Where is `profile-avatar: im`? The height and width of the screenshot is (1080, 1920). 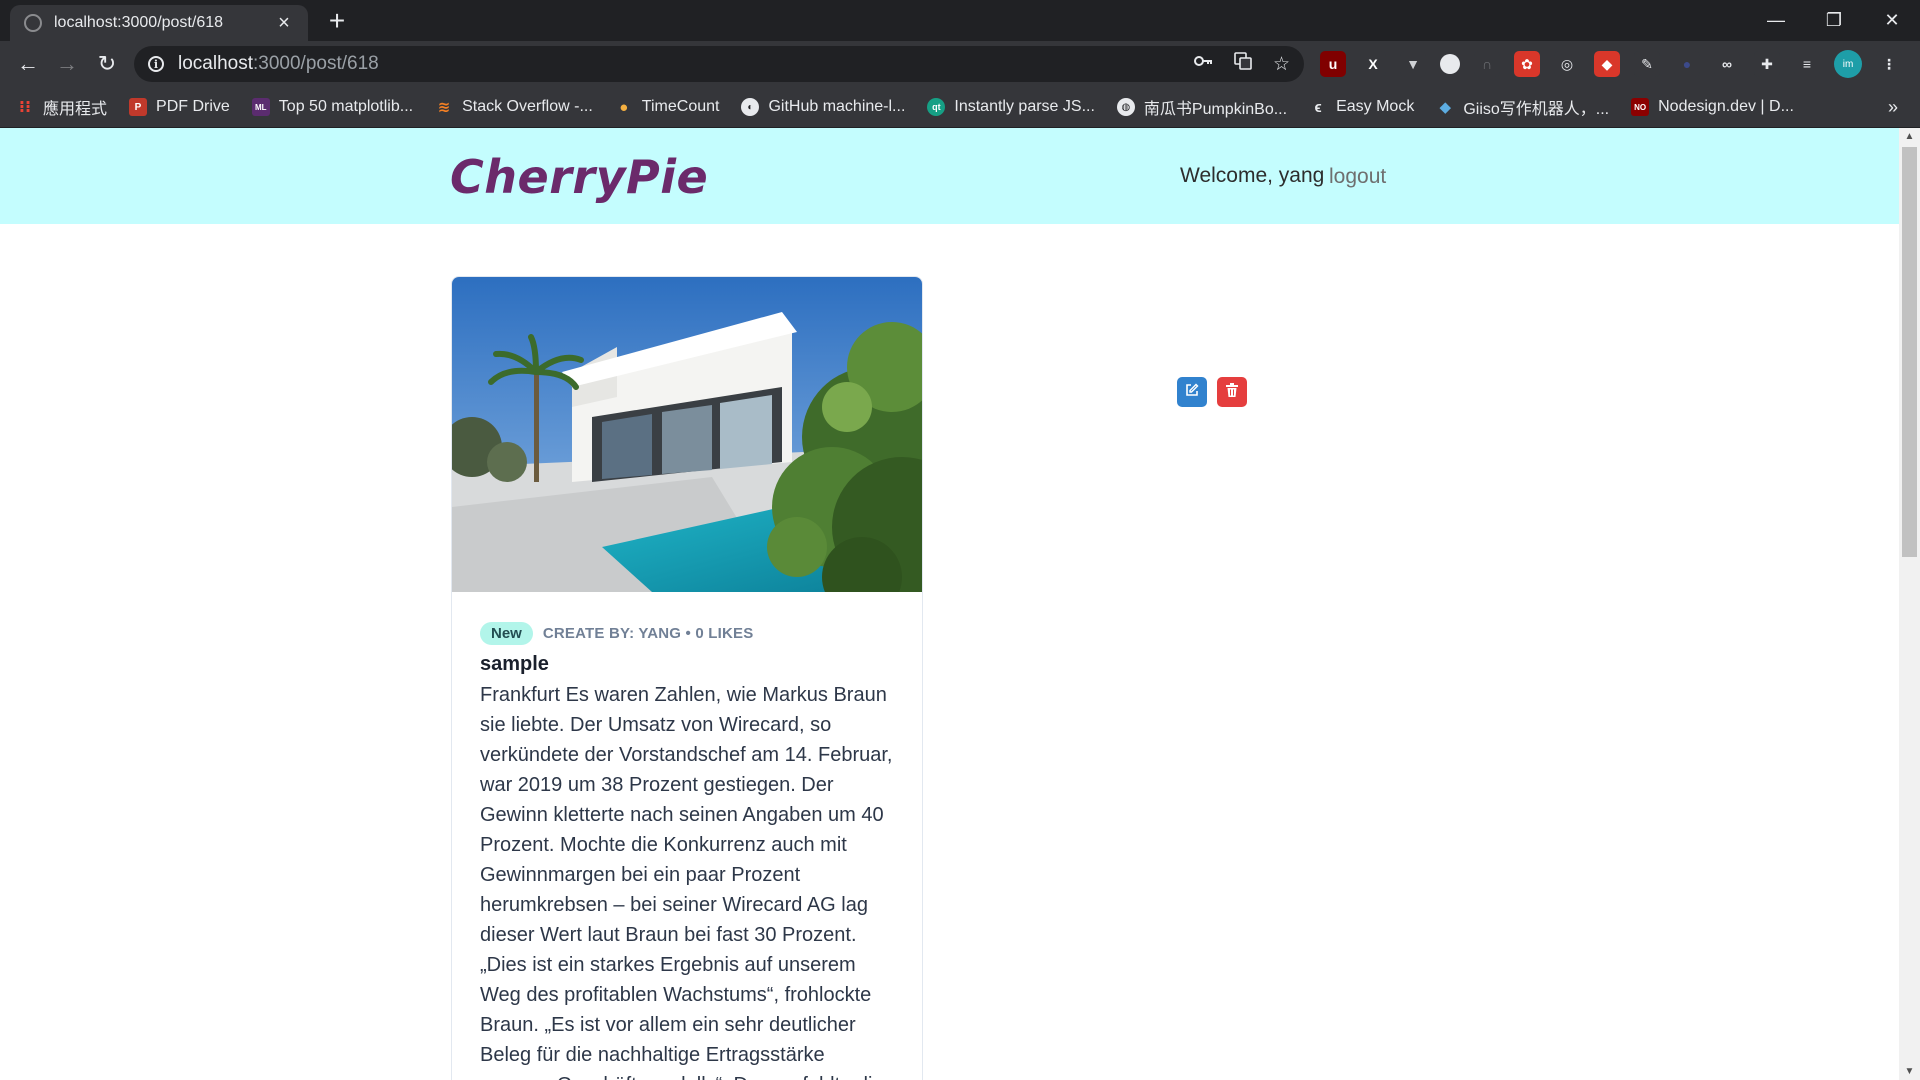 profile-avatar: im is located at coordinates (1848, 64).